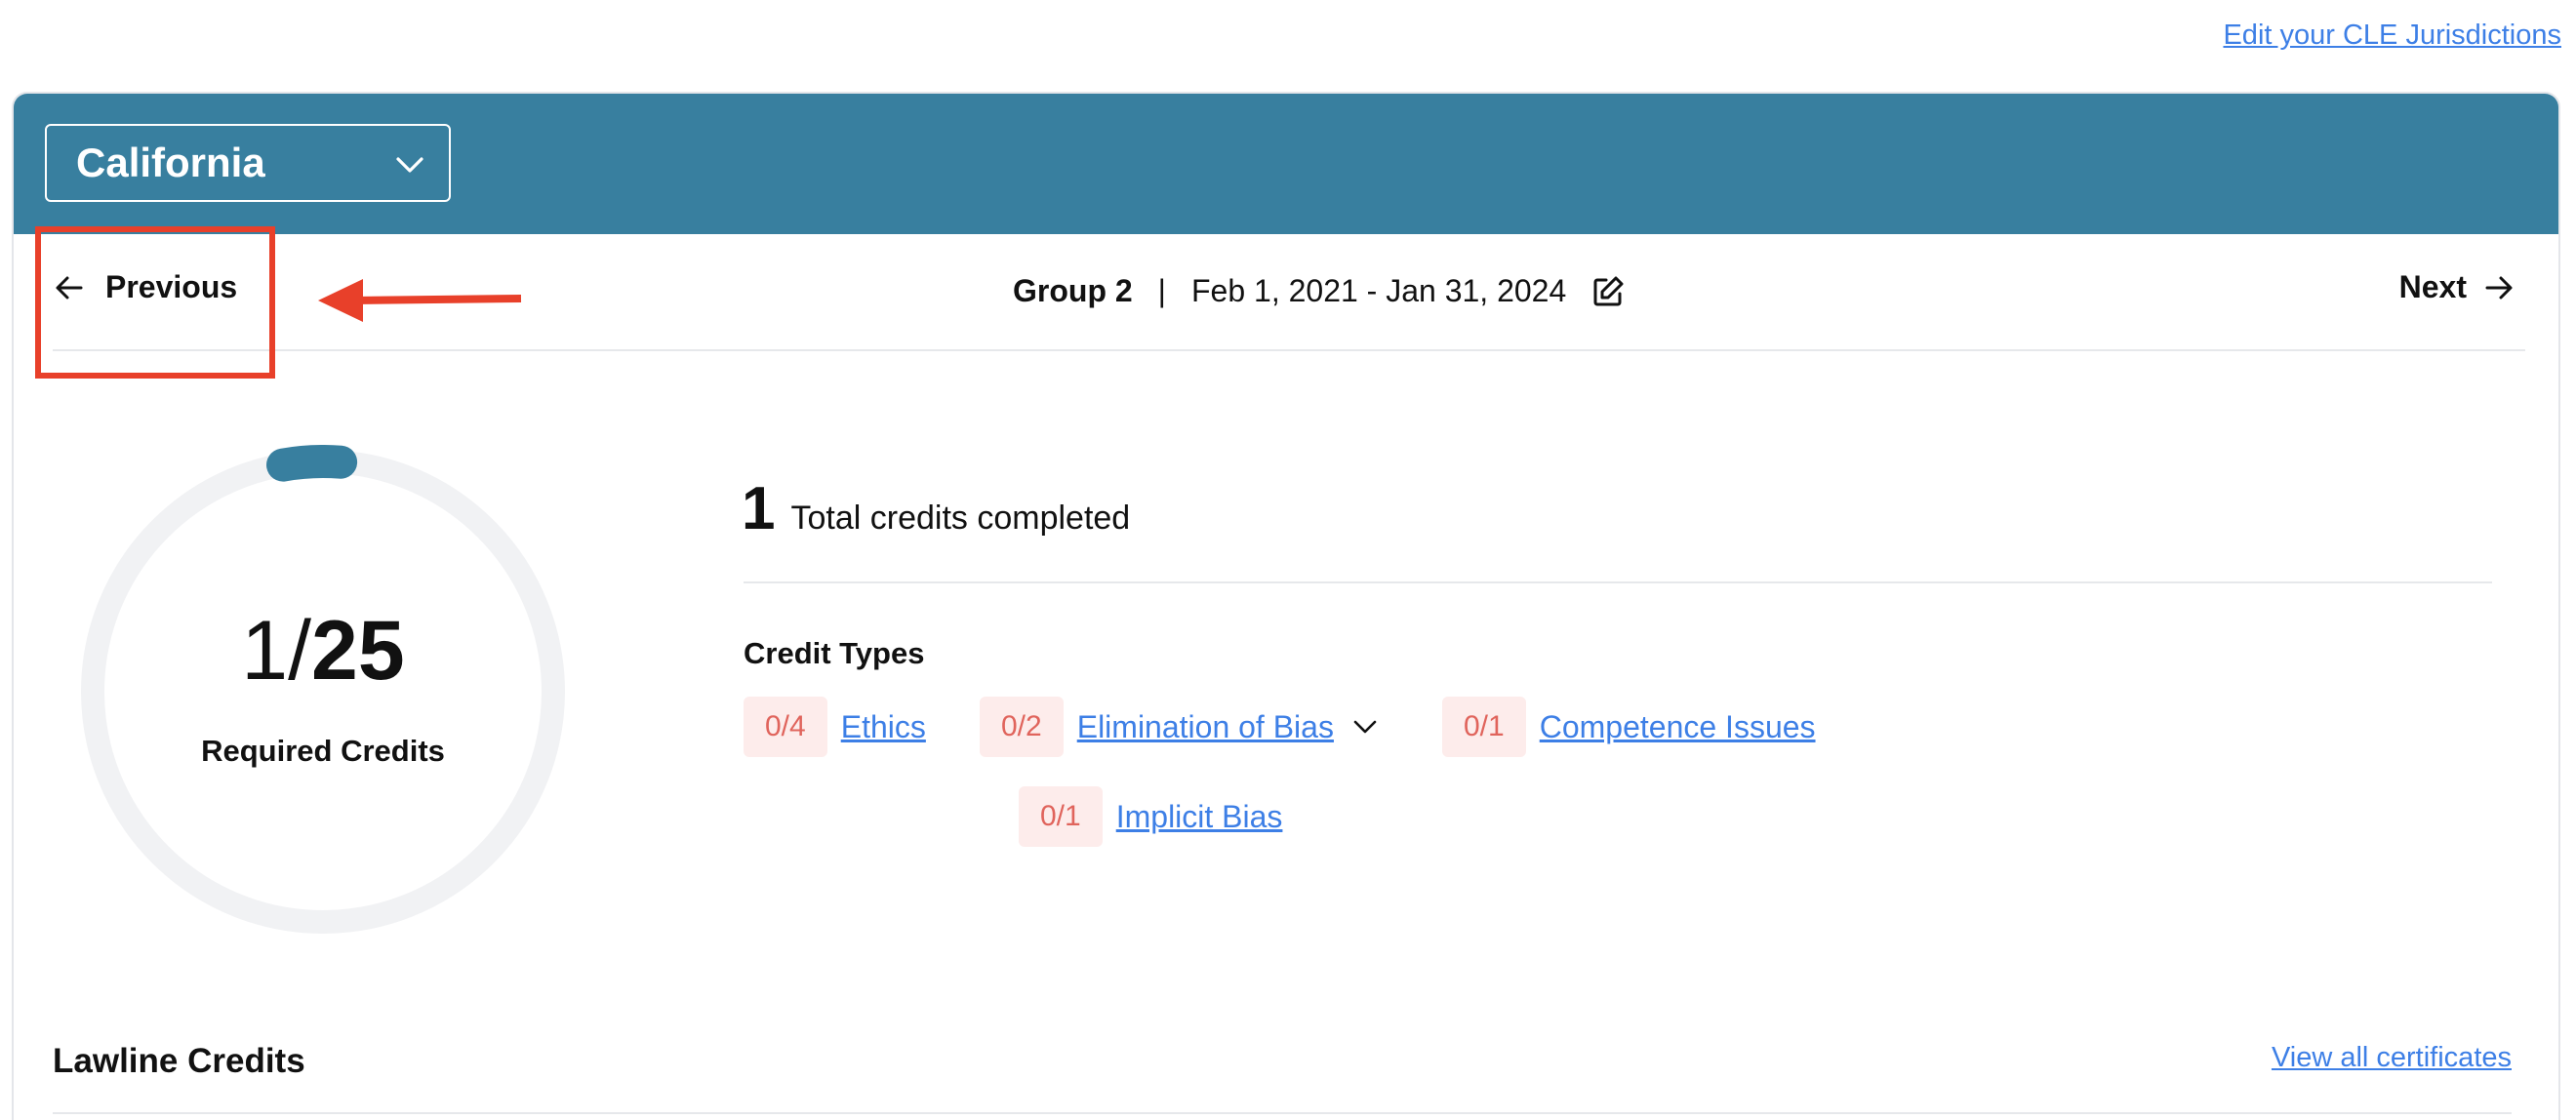 The image size is (2576, 1120). What do you see at coordinates (179, 1061) in the screenshot?
I see `lawline-credits-title: Lawline Credits` at bounding box center [179, 1061].